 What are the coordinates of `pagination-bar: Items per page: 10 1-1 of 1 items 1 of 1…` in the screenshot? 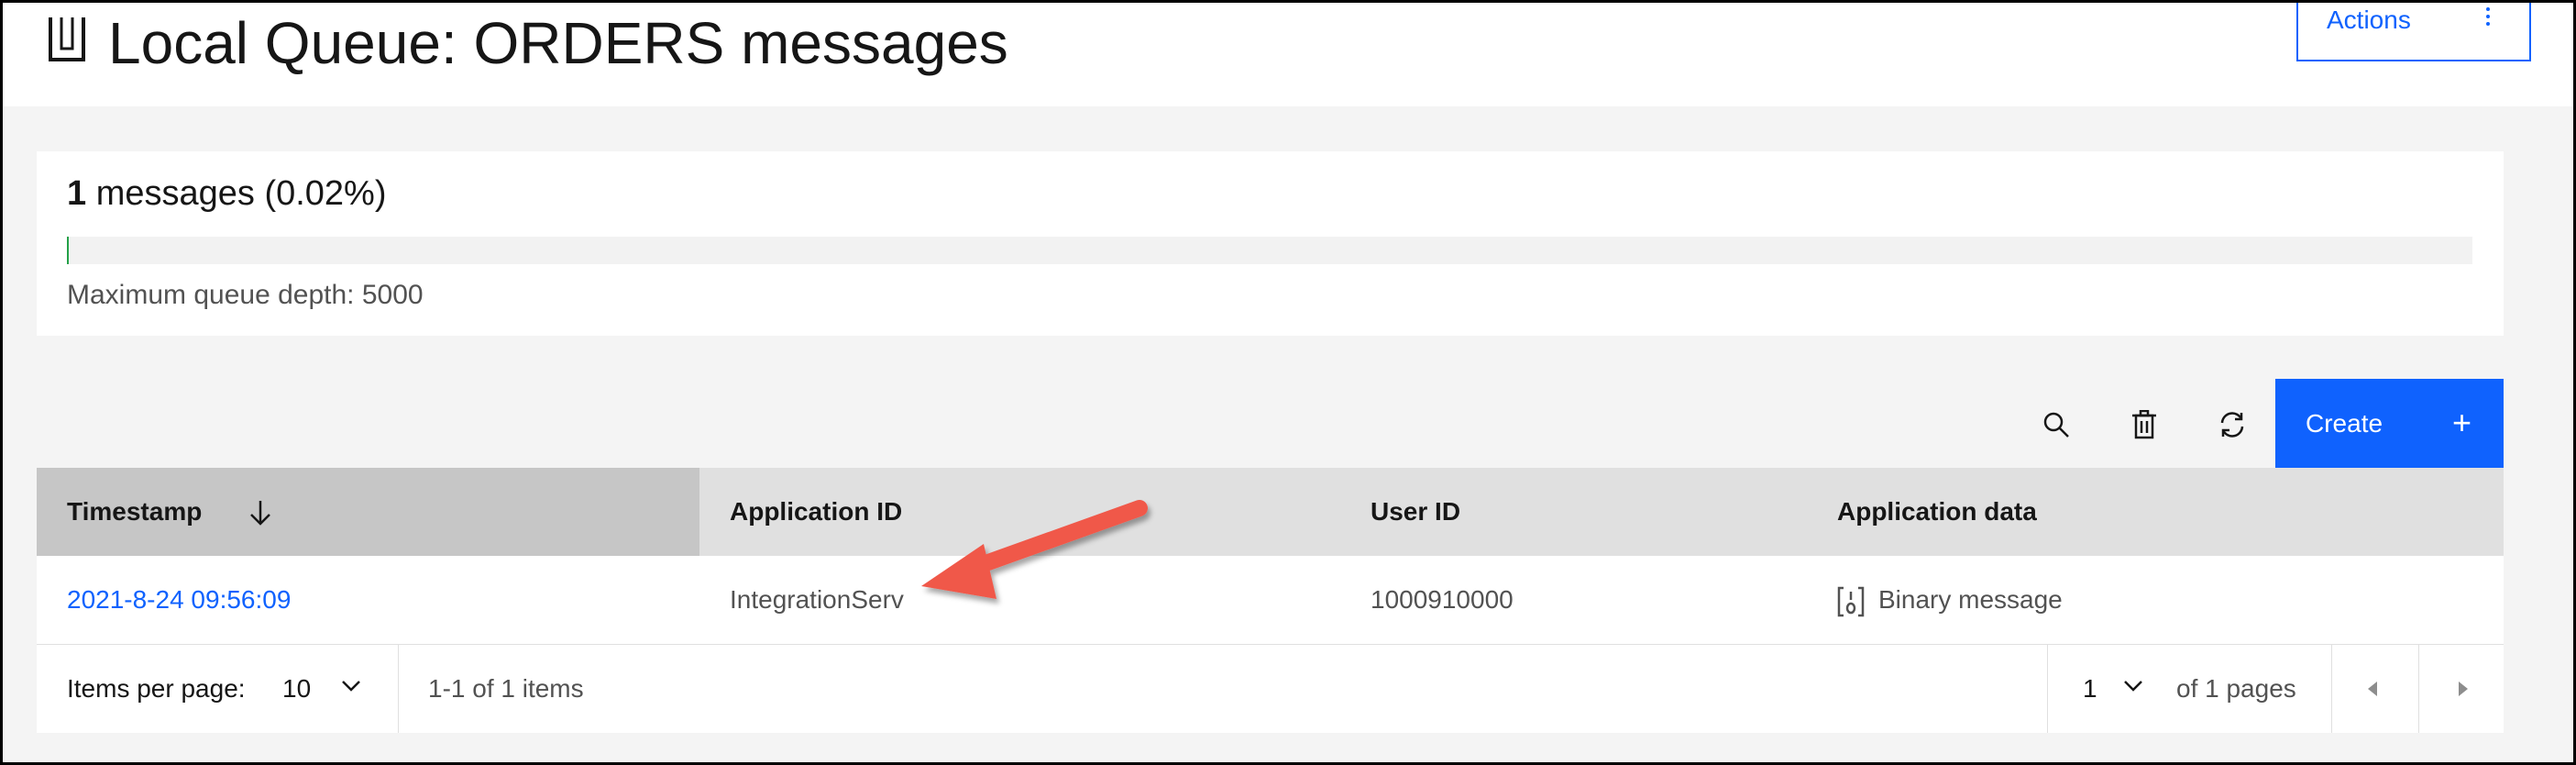 It's located at (1271, 689).